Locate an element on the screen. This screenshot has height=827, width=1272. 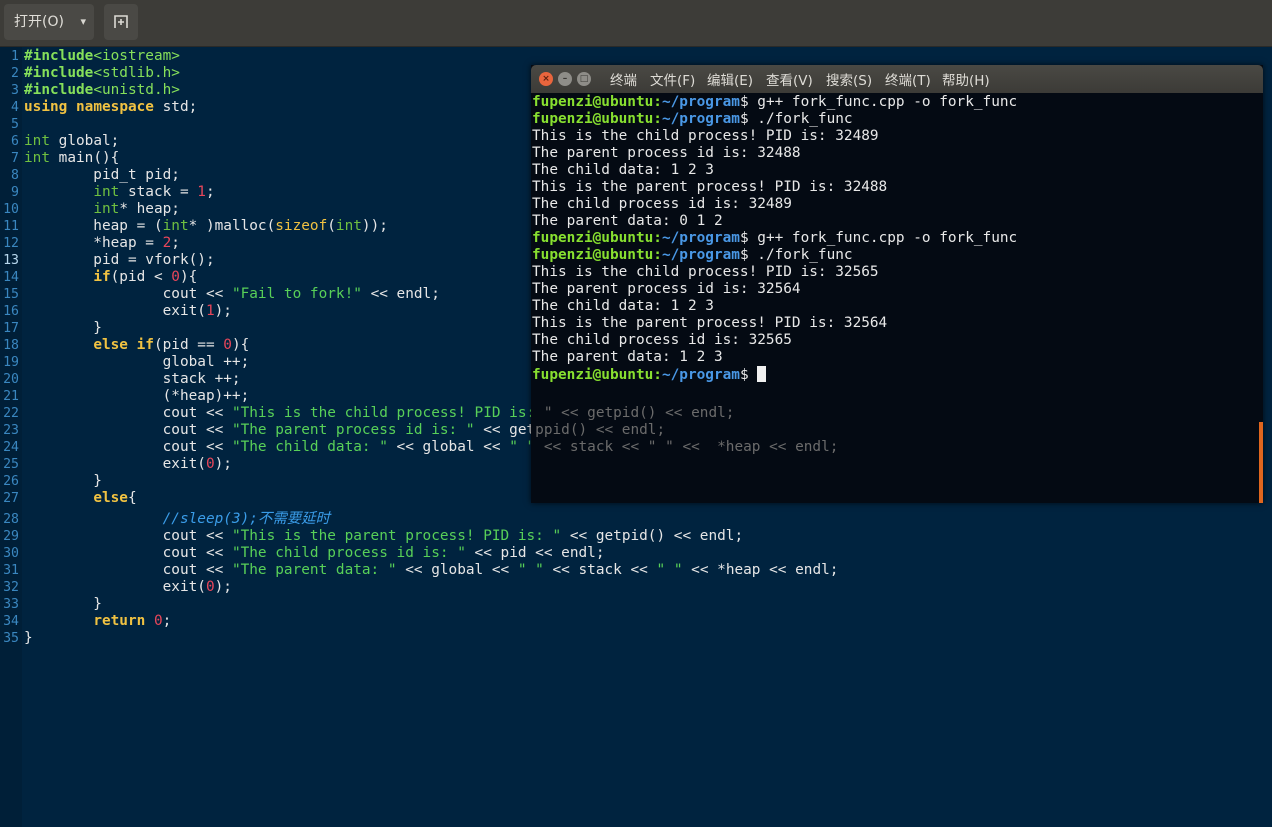
menu-edit: 编辑(E) is located at coordinates (730, 79).